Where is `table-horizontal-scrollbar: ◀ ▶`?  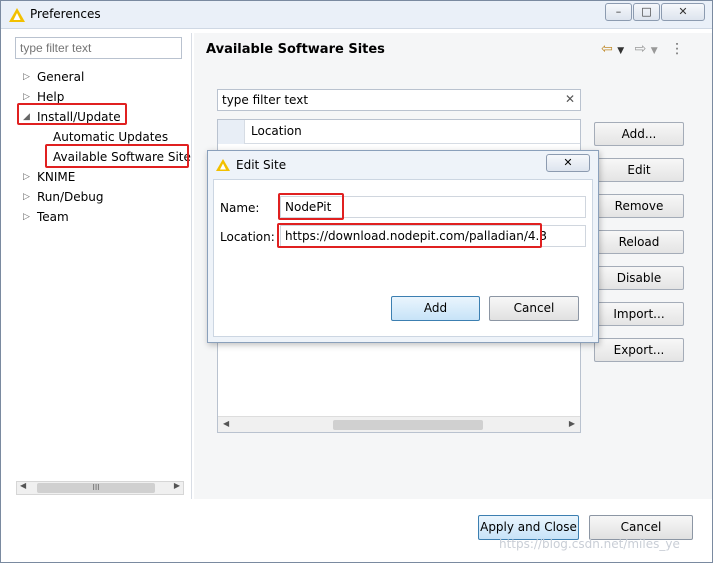 table-horizontal-scrollbar: ◀ ▶ is located at coordinates (399, 424).